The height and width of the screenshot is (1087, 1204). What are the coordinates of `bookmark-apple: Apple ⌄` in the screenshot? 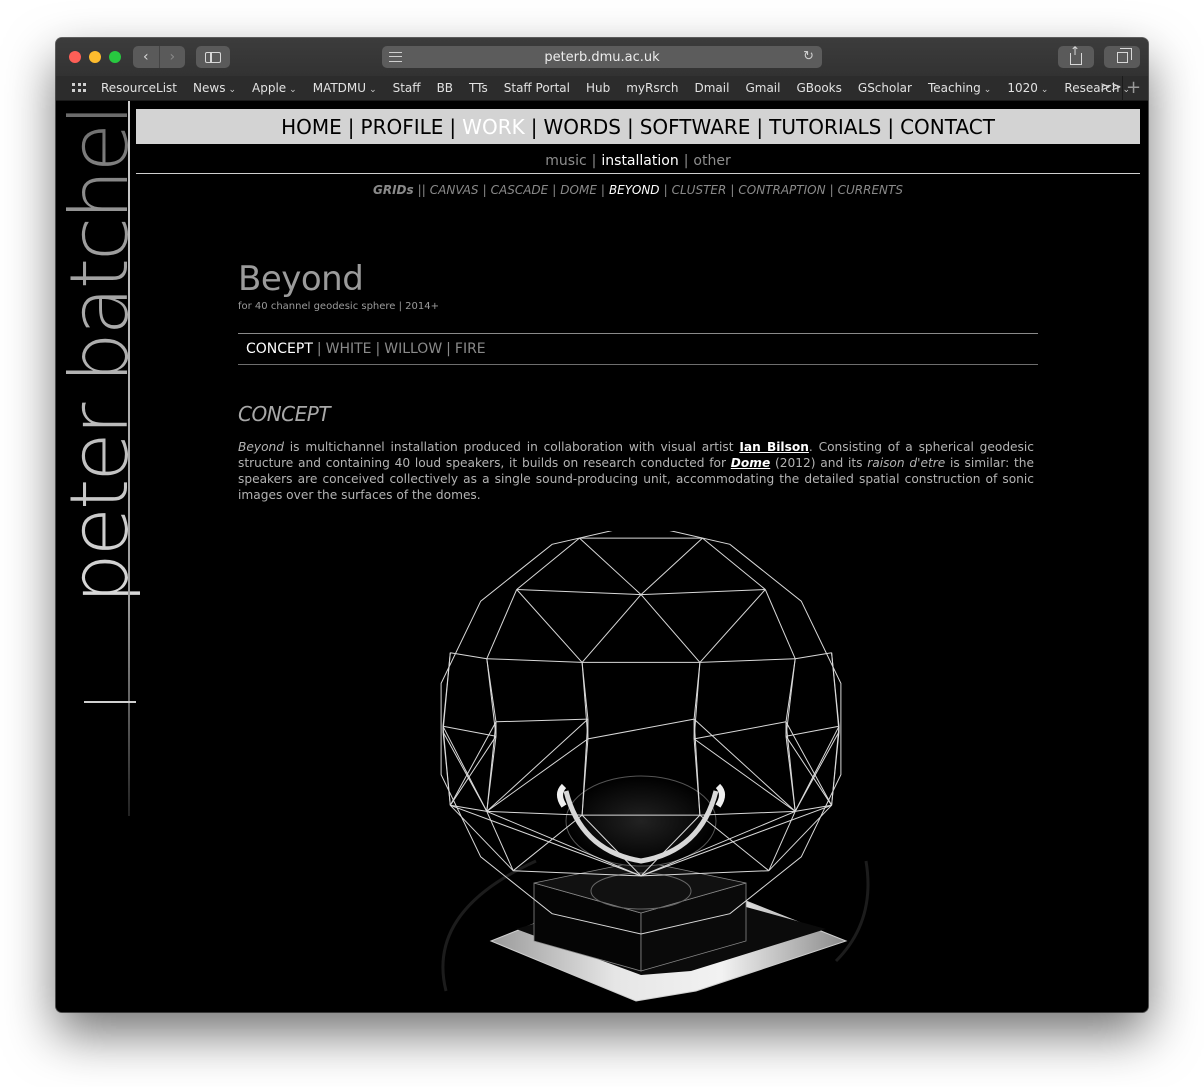 It's located at (274, 88).